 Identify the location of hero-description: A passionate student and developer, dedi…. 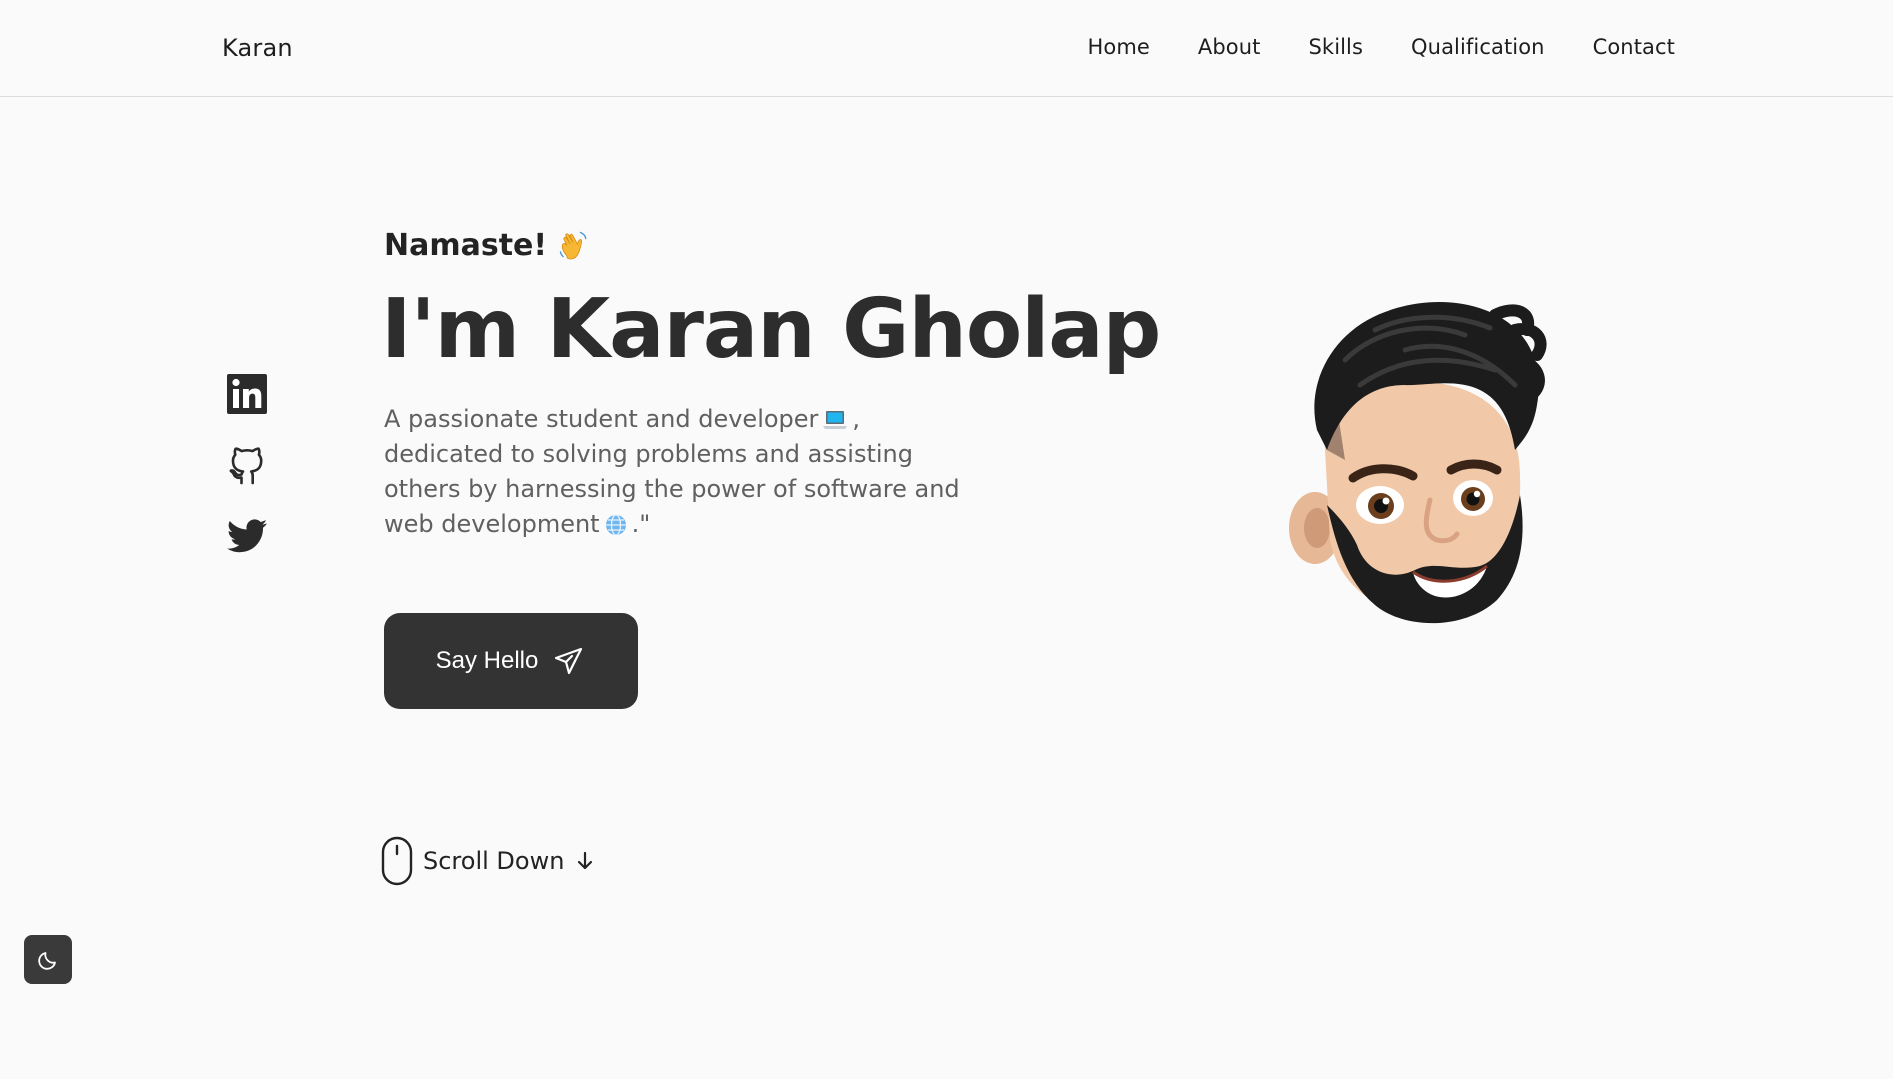
(684, 472).